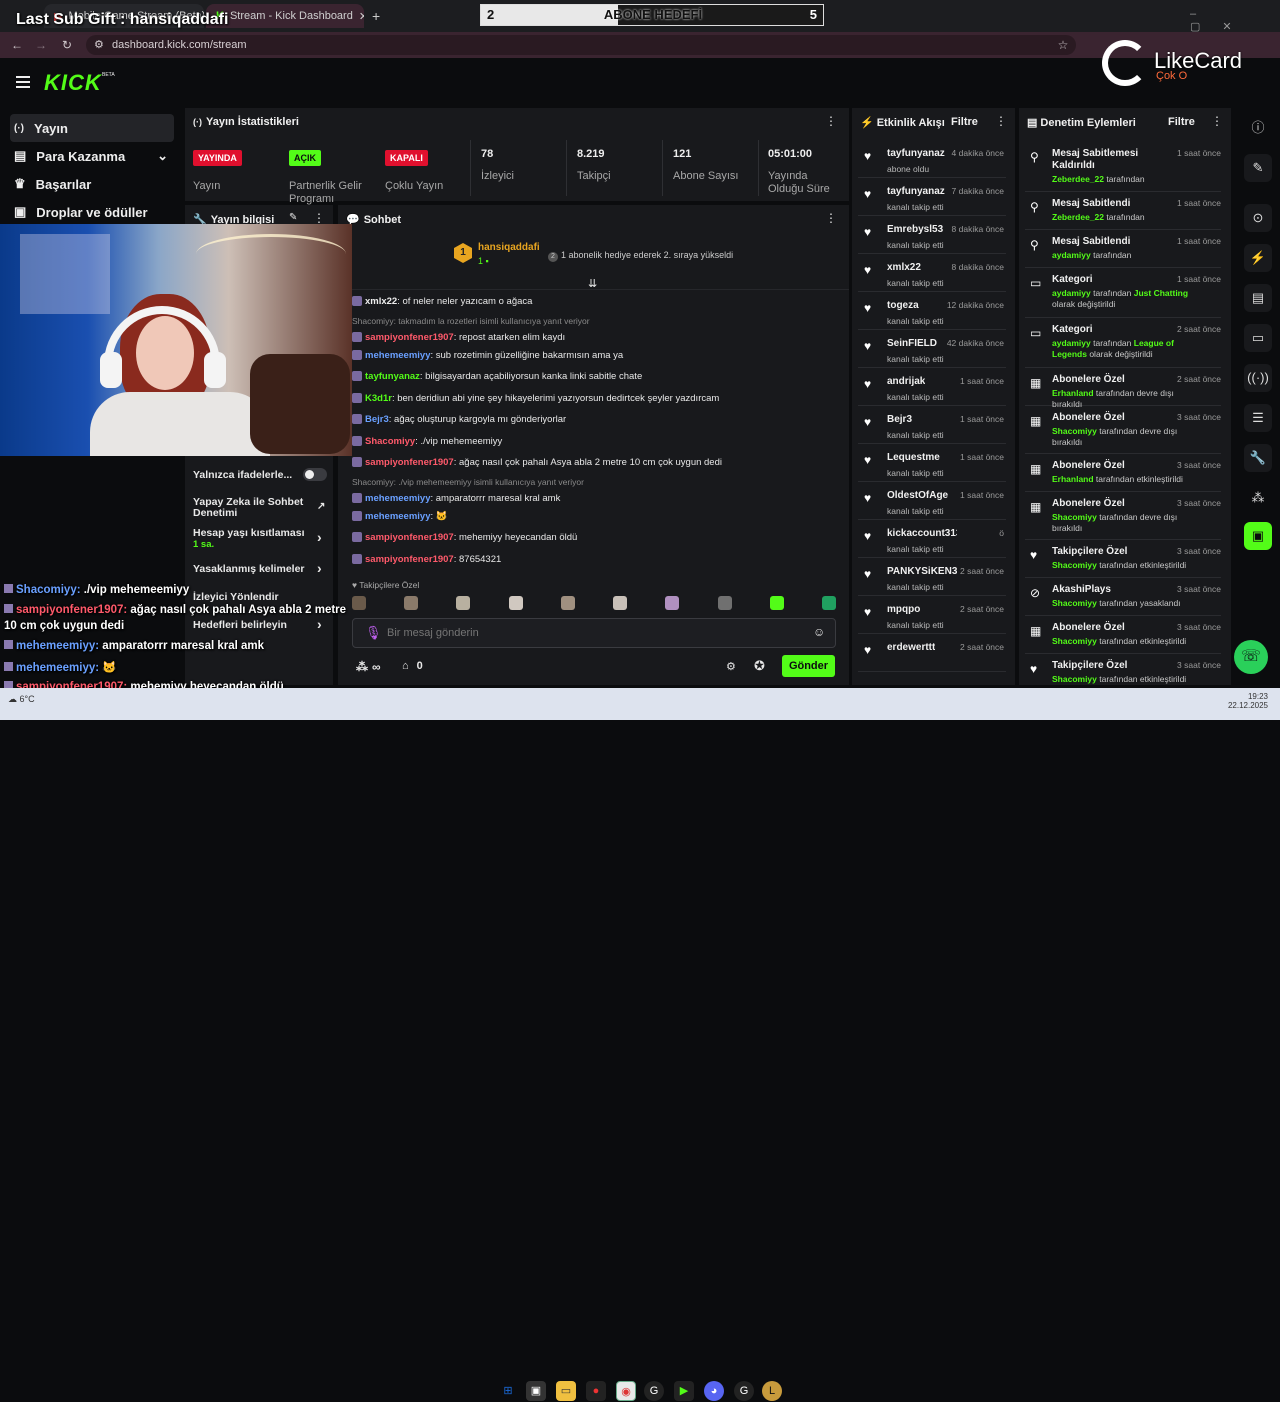 The image size is (1280, 1402). Describe the element at coordinates (1258, 458) in the screenshot. I see `wrench-icon: 🔧` at that location.